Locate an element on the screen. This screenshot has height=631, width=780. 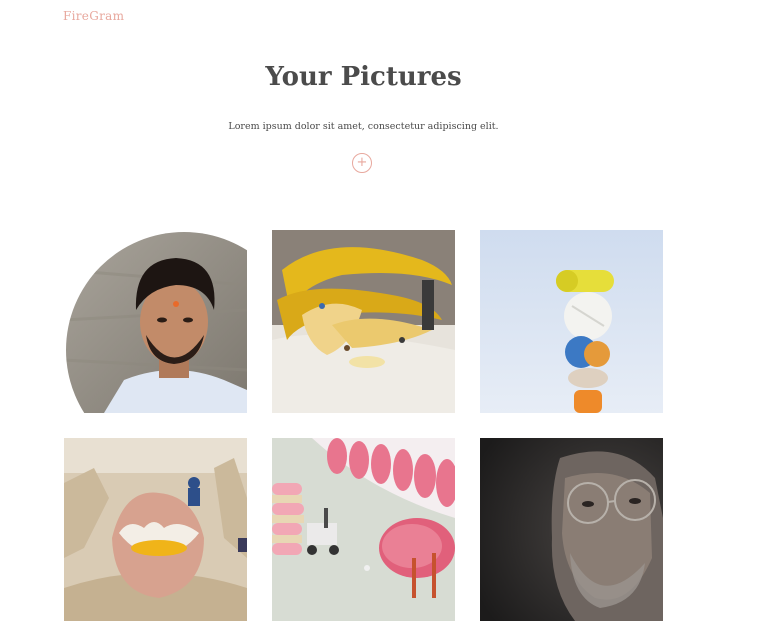
gallery-image-man-glasses is located at coordinates (571, 529).